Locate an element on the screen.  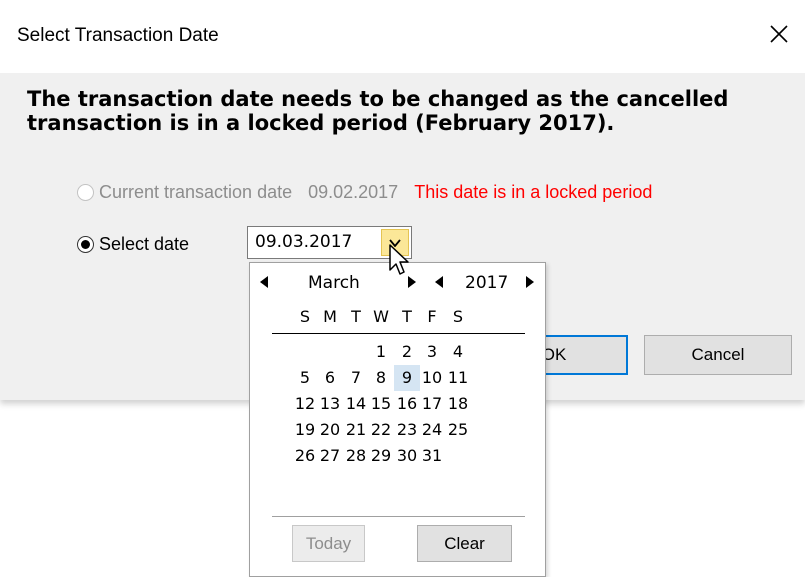
mouse-cursor-icon is located at coordinates (399, 259).